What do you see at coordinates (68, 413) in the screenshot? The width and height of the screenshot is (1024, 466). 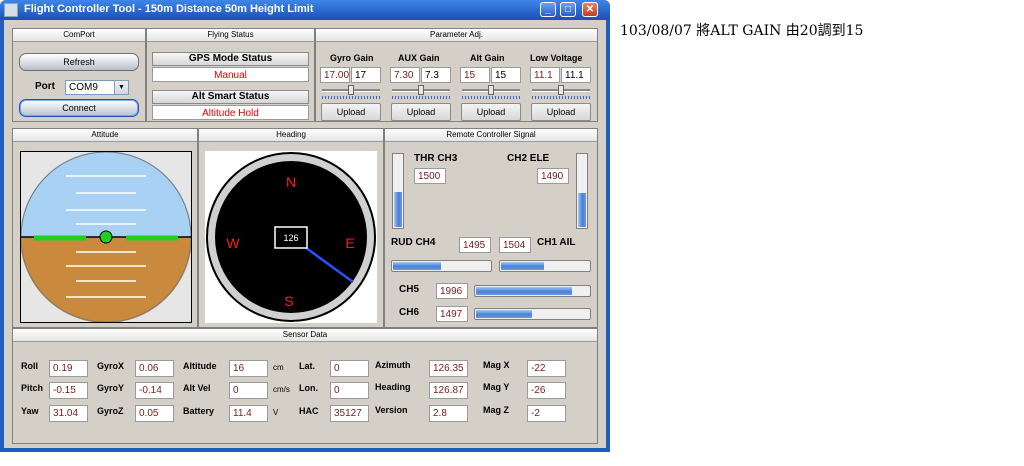 I see `yaw-value: 31.04` at bounding box center [68, 413].